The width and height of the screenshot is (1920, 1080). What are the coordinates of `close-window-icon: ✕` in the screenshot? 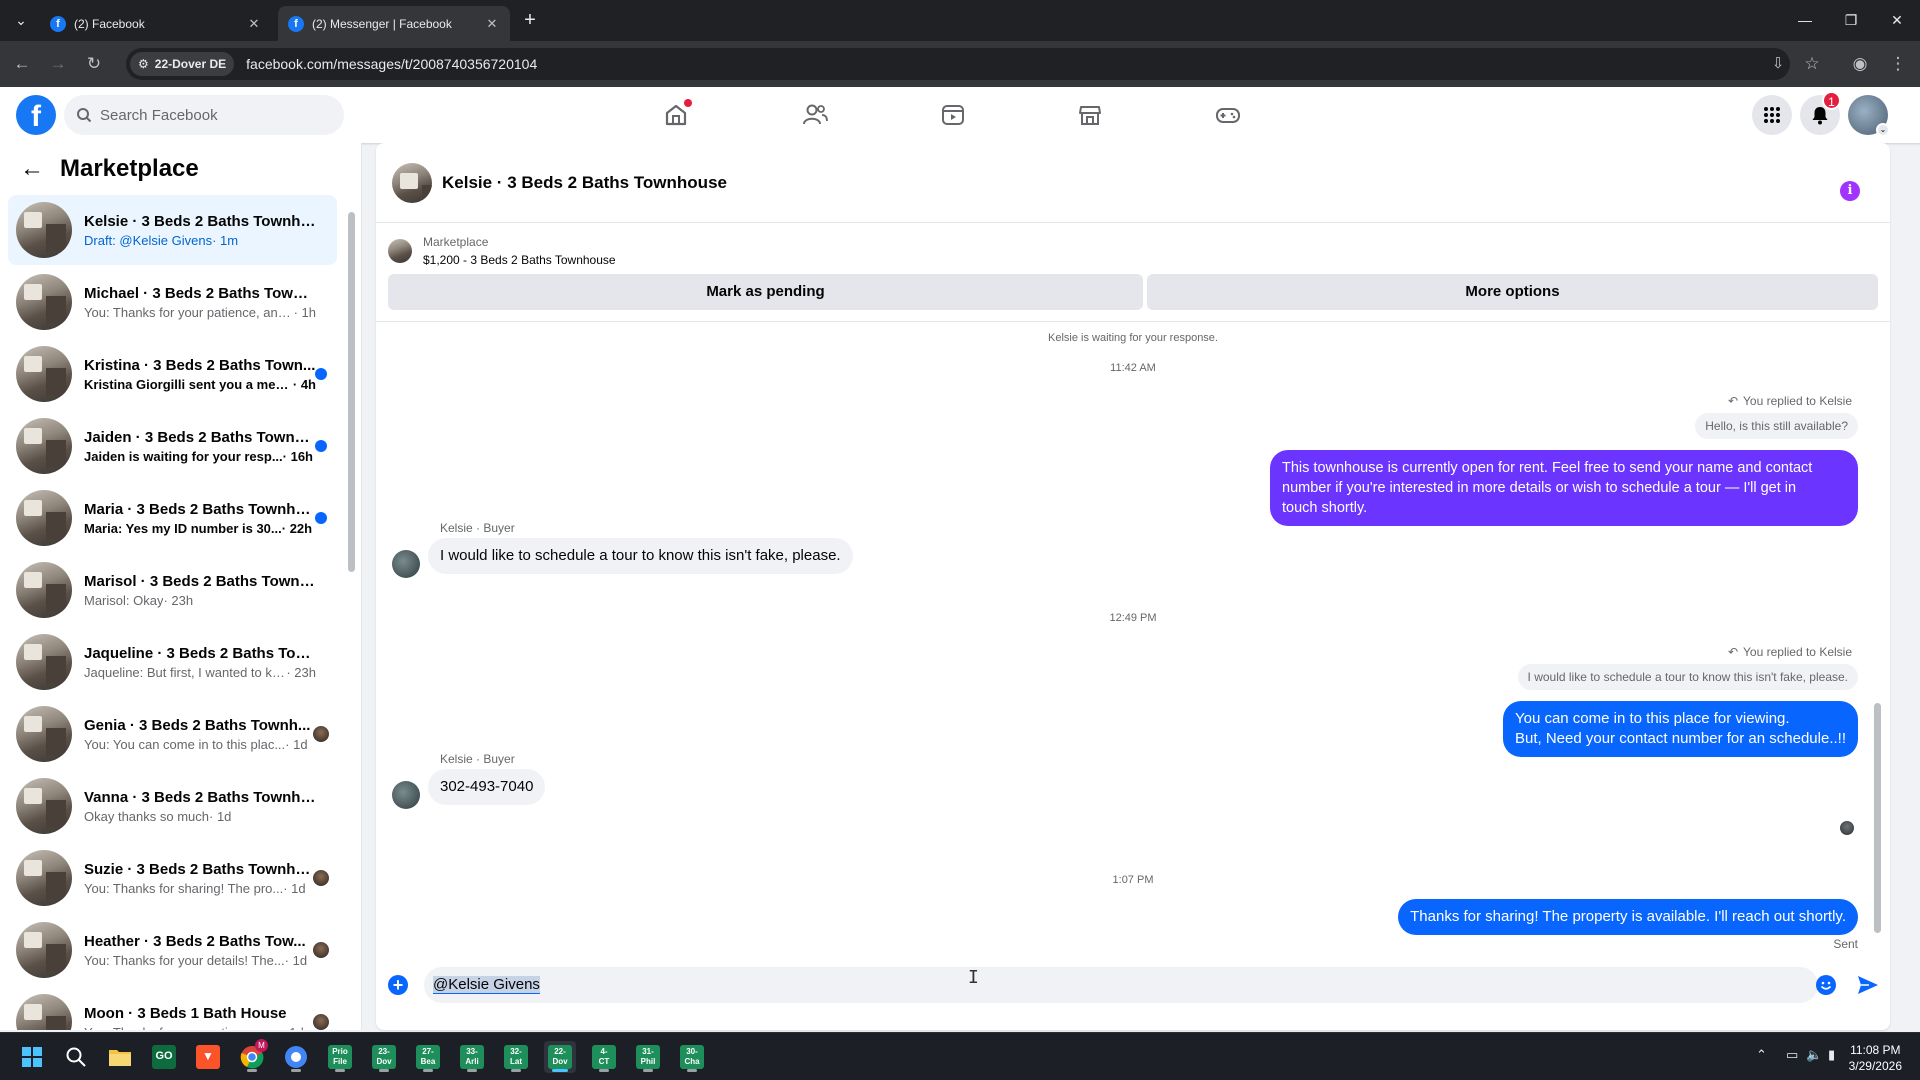 It's located at (1897, 20).